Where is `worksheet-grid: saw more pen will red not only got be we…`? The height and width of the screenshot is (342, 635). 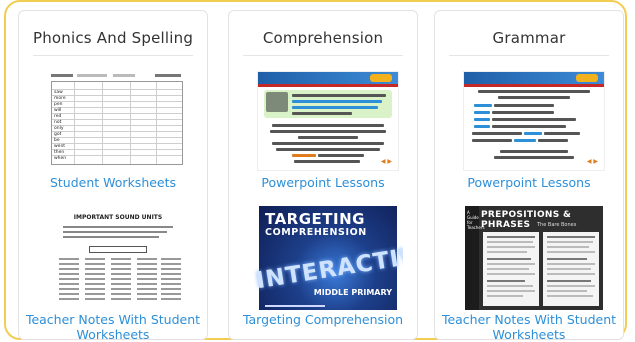
worksheet-grid: saw more pen will red not only got be we… is located at coordinates (117, 123).